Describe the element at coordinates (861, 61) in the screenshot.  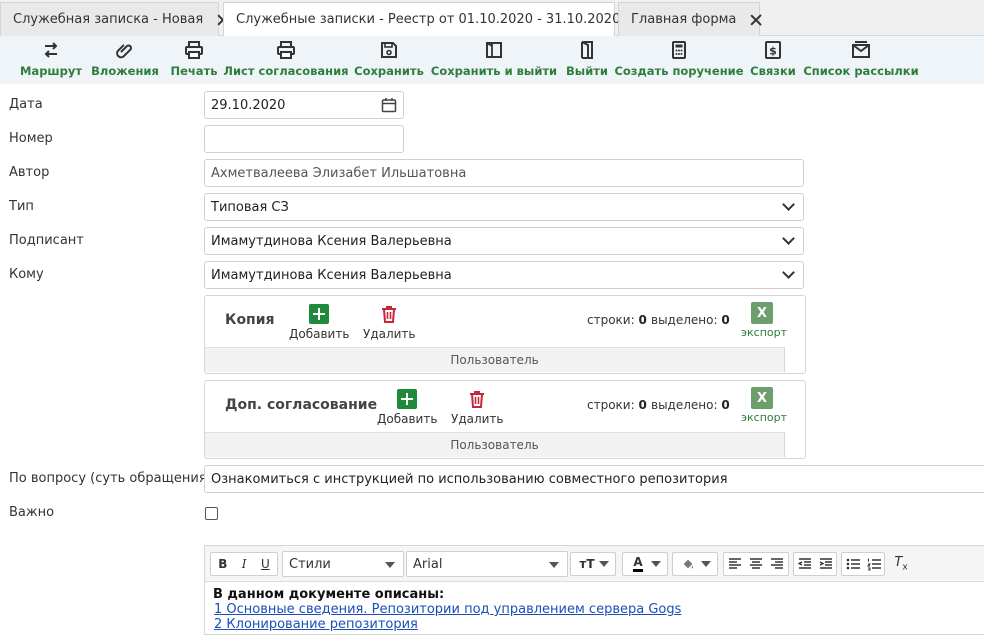
I see `mailing-list-button: Список рассылки` at that location.